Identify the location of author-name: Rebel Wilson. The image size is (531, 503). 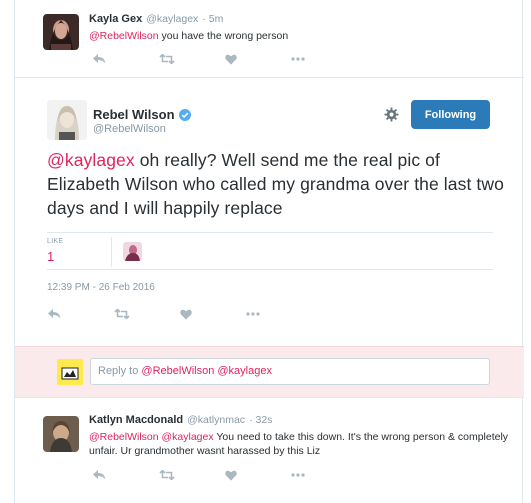
(134, 114).